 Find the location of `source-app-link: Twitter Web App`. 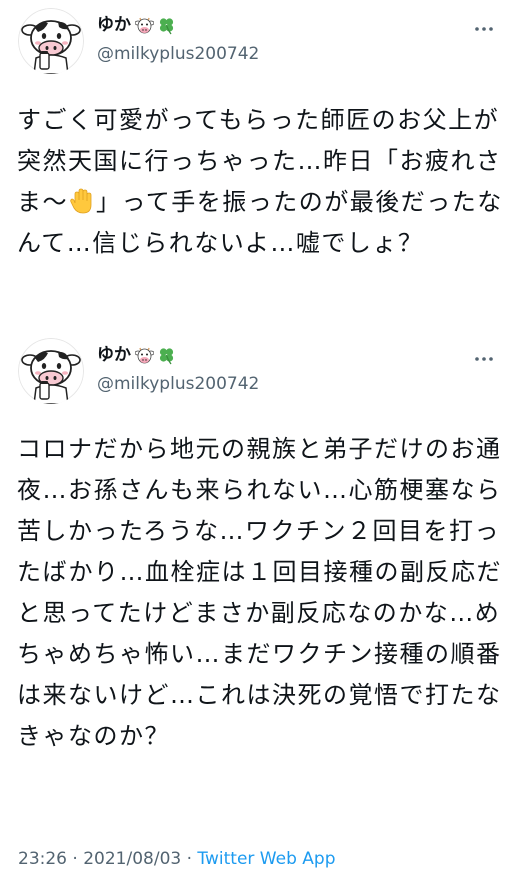

source-app-link: Twitter Web App is located at coordinates (266, 859).